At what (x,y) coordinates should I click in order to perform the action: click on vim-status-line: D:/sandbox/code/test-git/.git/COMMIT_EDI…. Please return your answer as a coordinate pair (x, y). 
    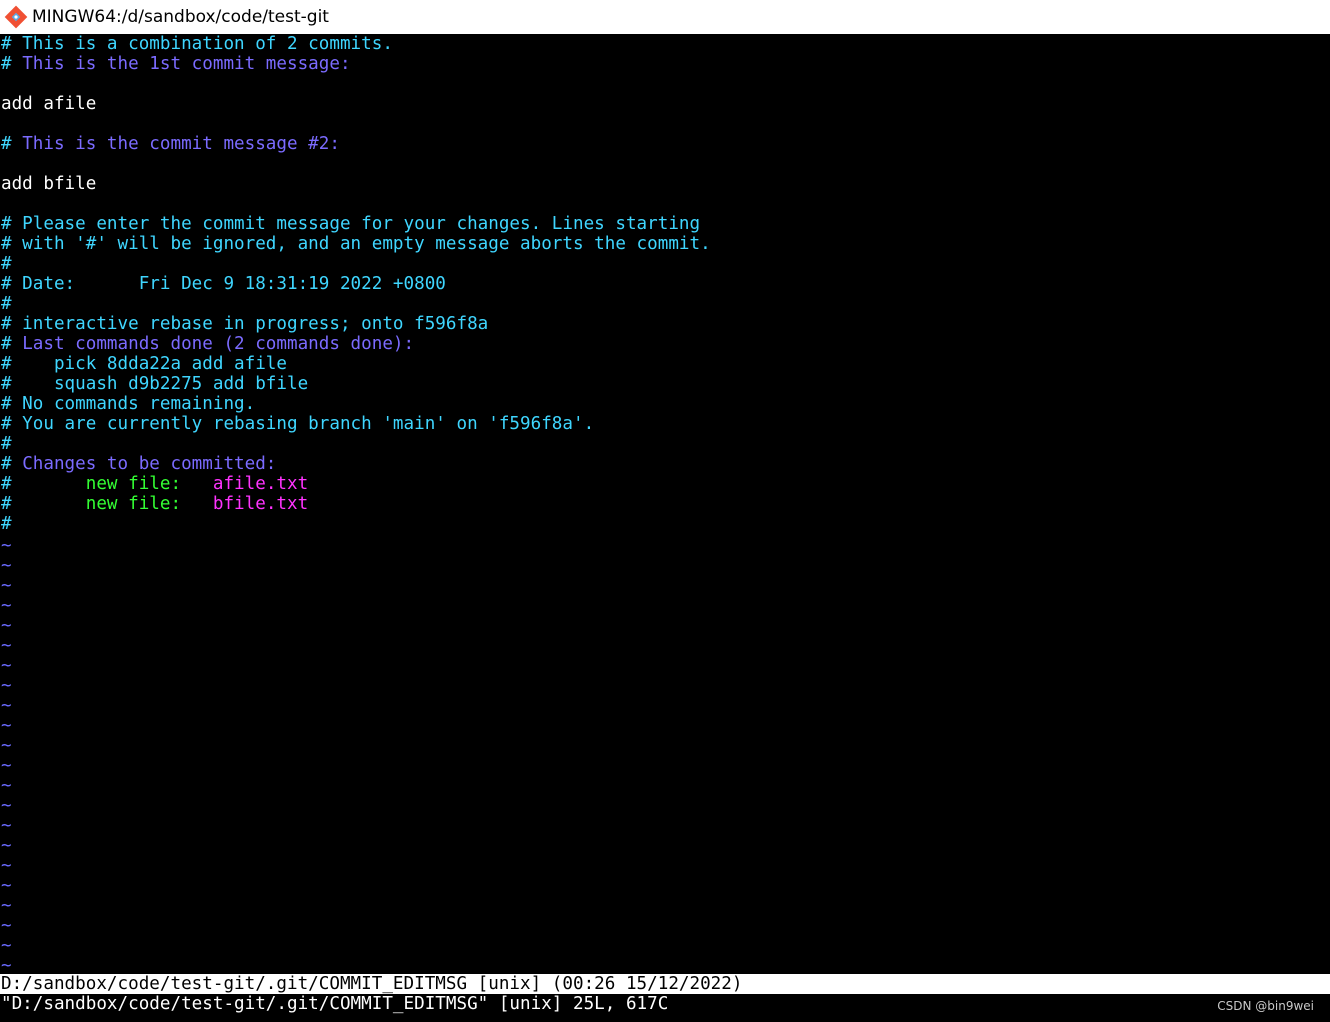
    Looking at the image, I should click on (665, 984).